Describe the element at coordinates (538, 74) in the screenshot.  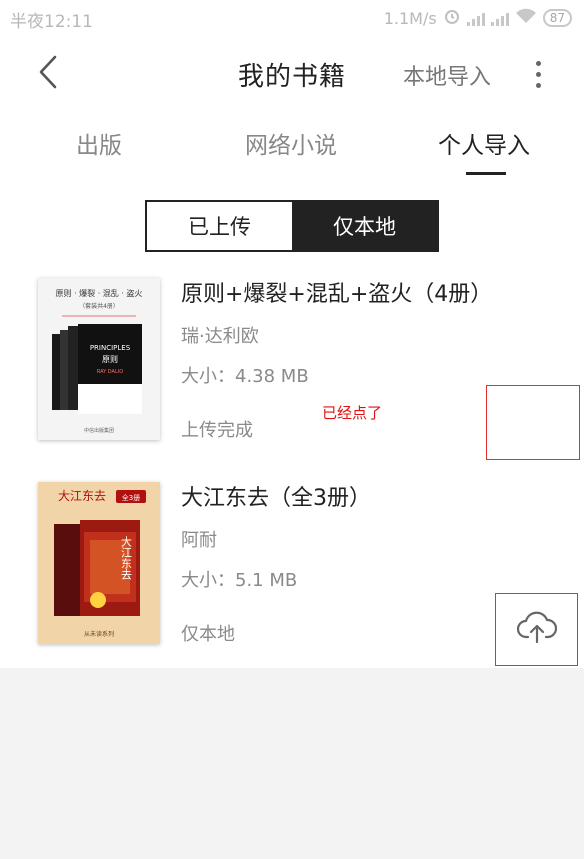
I see `more-vertical-icon` at that location.